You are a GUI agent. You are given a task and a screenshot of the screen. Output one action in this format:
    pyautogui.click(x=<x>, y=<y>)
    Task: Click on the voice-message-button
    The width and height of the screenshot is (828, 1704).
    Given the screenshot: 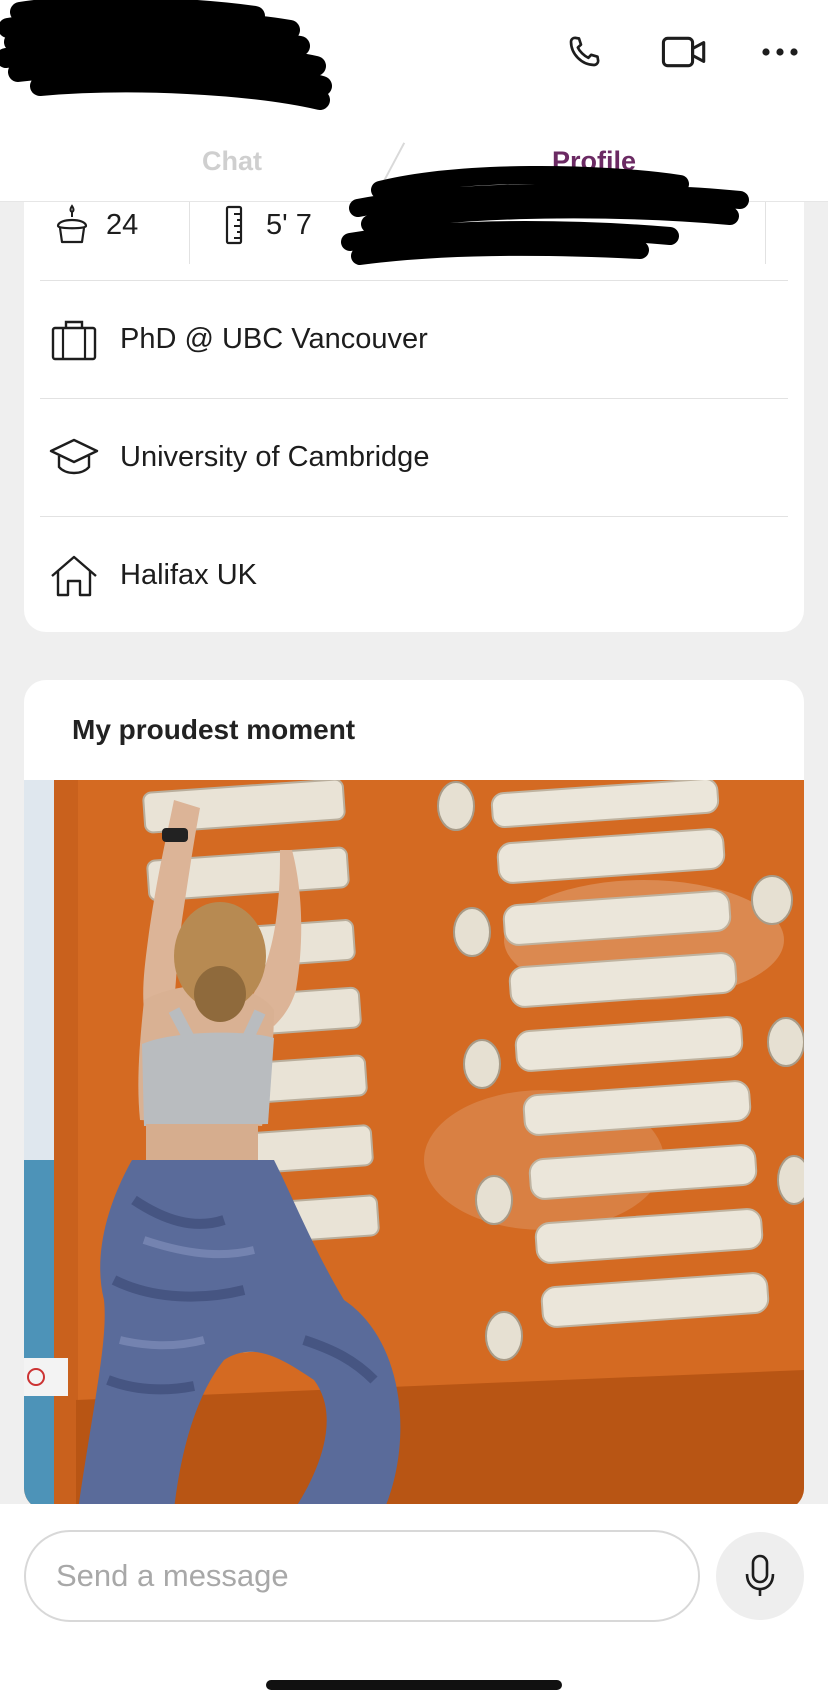 What is the action you would take?
    pyautogui.click(x=760, y=1576)
    